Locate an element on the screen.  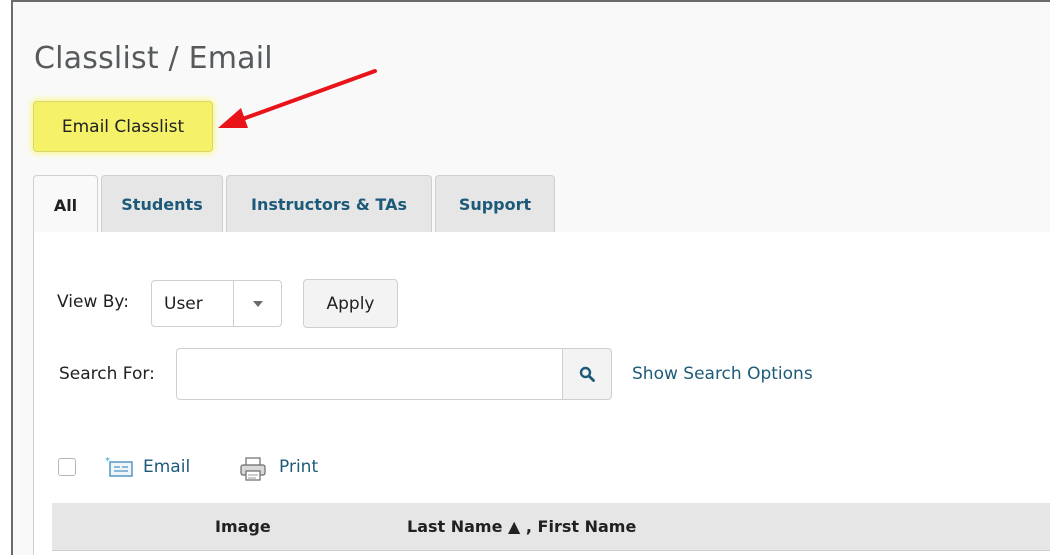
column-last-first-name: Last Name ▲ , First Name is located at coordinates (521, 526).